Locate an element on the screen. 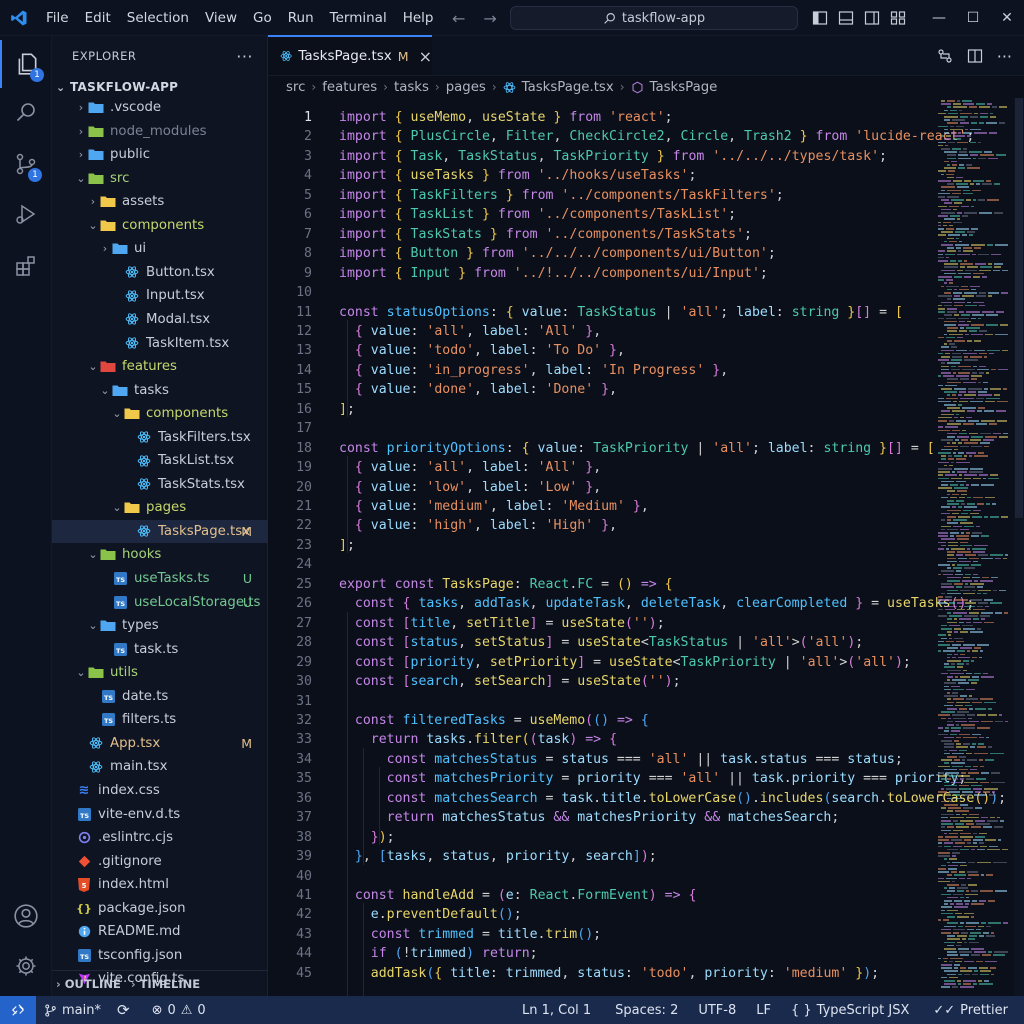 The image size is (1024, 1024). maximize-icon: ☐ is located at coordinates (973, 18).